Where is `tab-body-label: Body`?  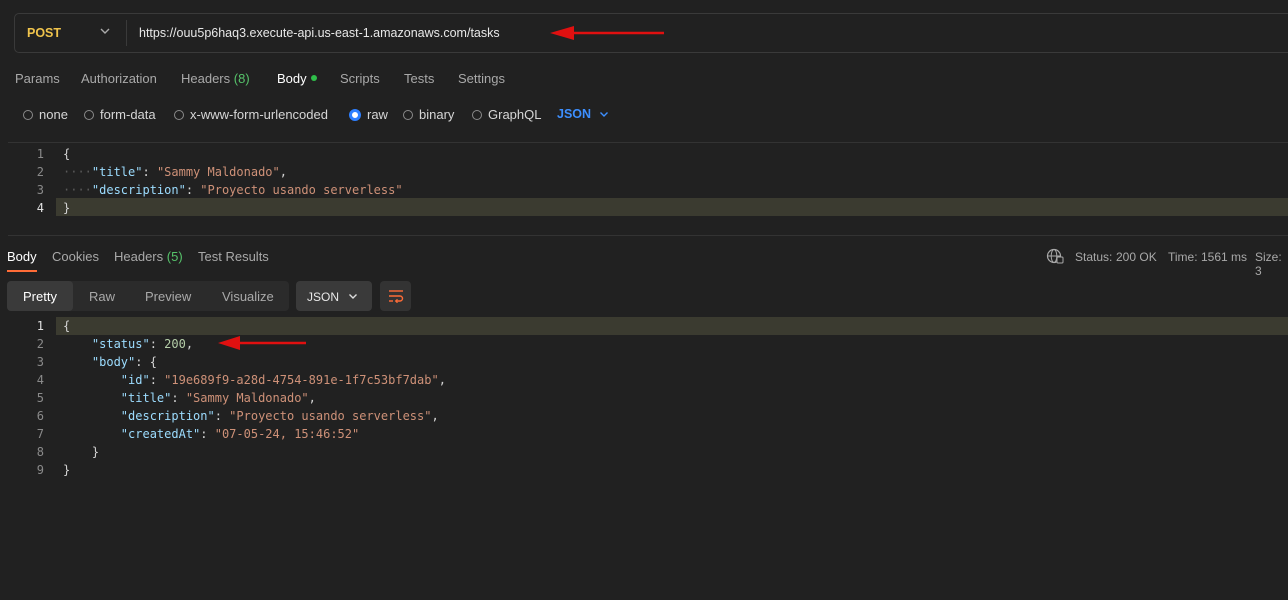 tab-body-label: Body is located at coordinates (292, 78).